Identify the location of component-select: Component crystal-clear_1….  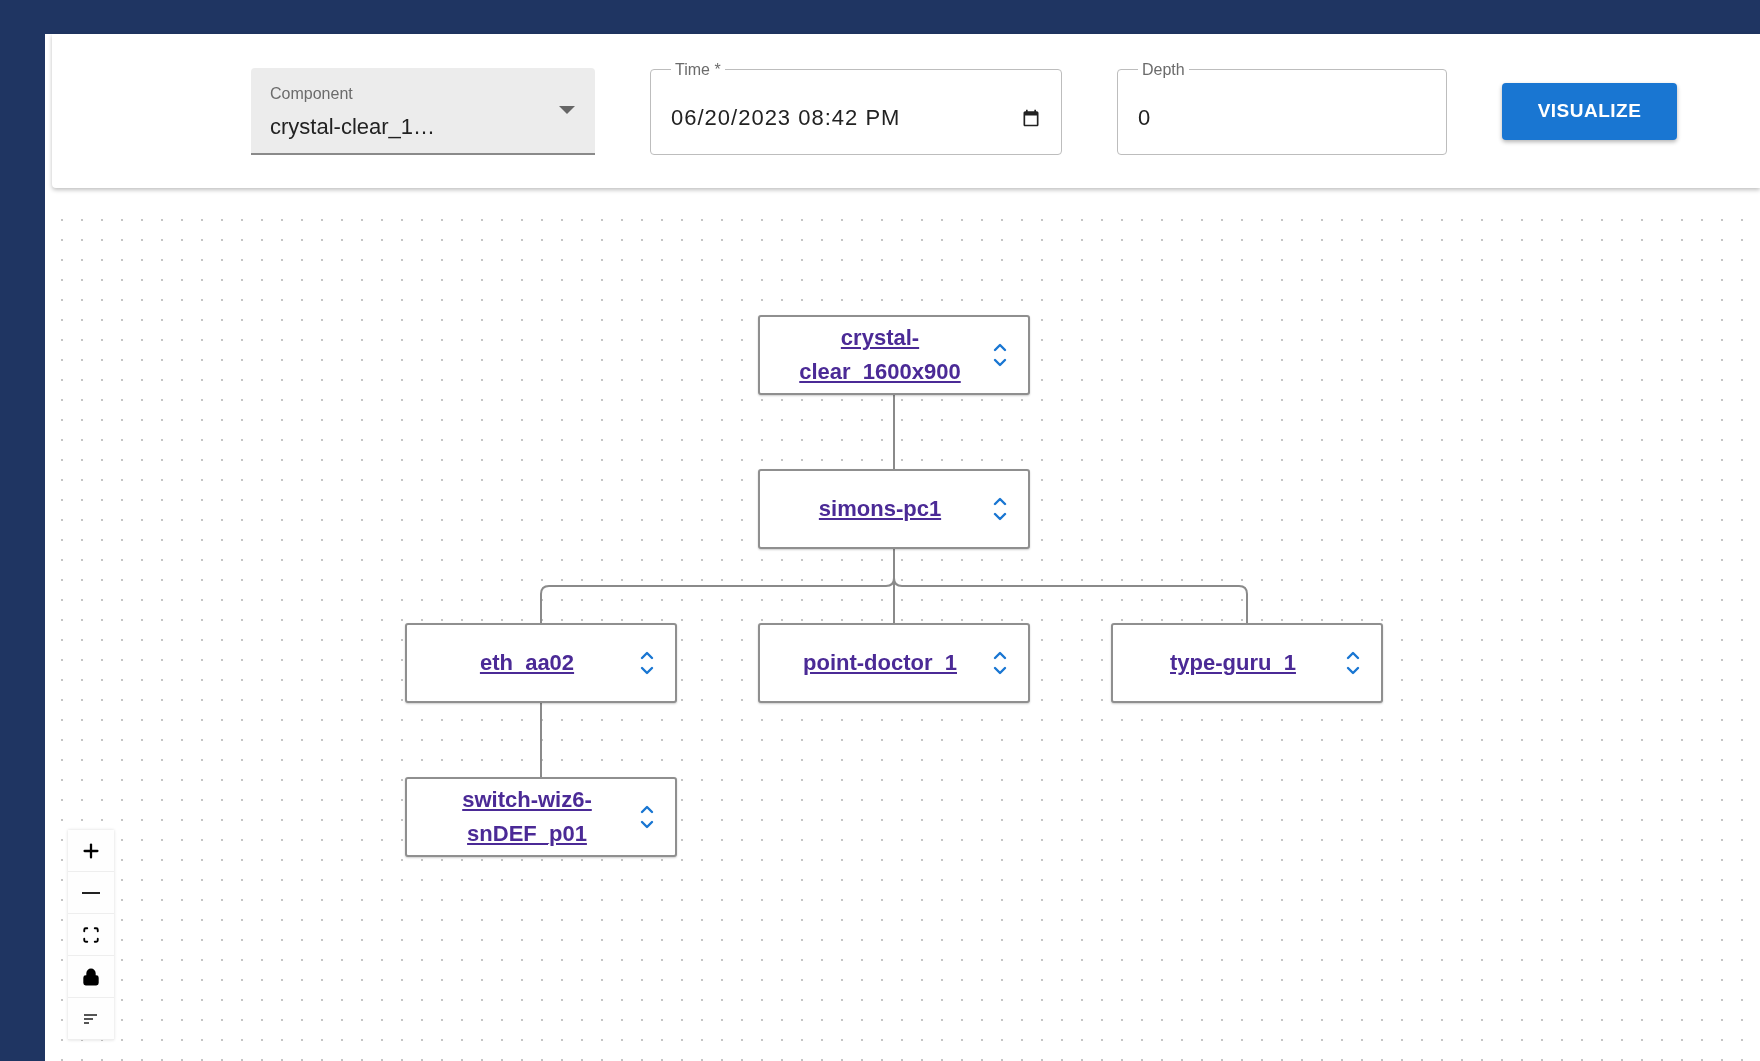
(423, 111).